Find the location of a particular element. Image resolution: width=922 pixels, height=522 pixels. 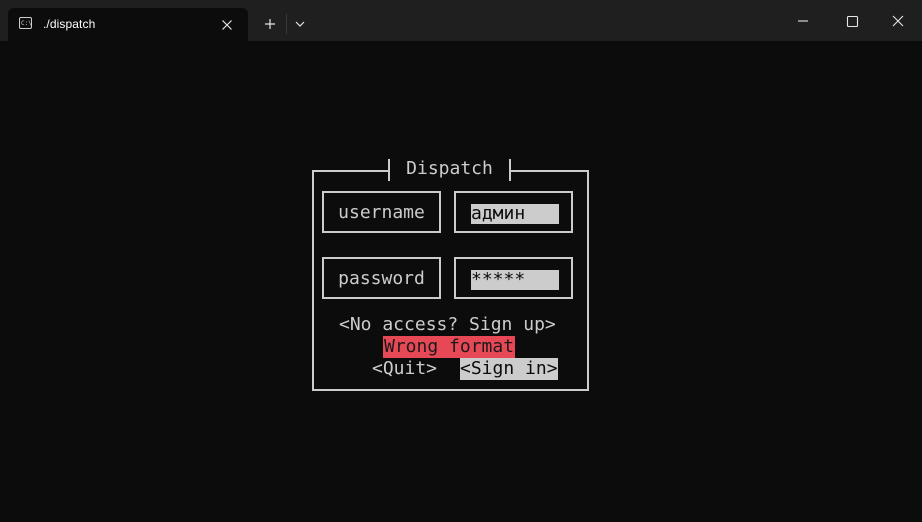

username-label-box: username is located at coordinates (381, 212).